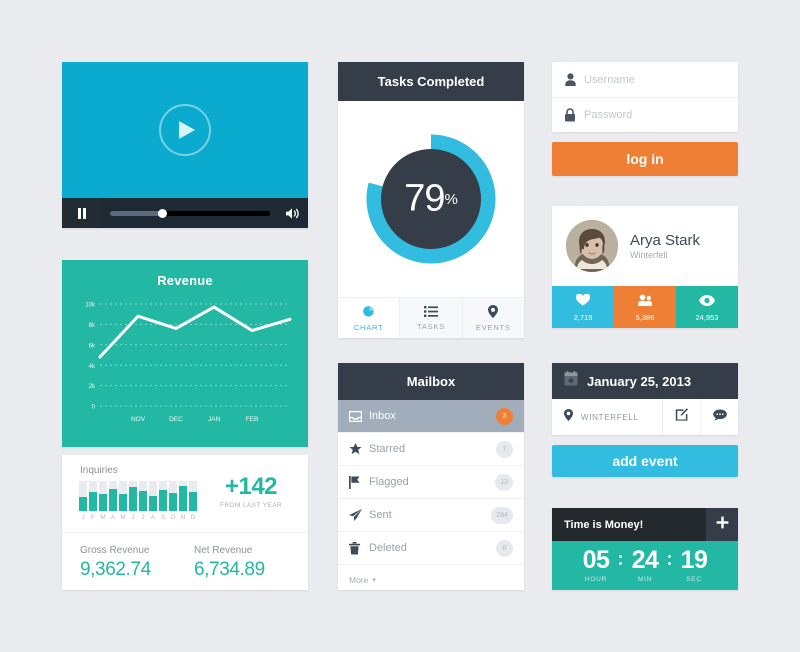  Describe the element at coordinates (223, 550) in the screenshot. I see `net-revenue-label: Net Revenue` at that location.